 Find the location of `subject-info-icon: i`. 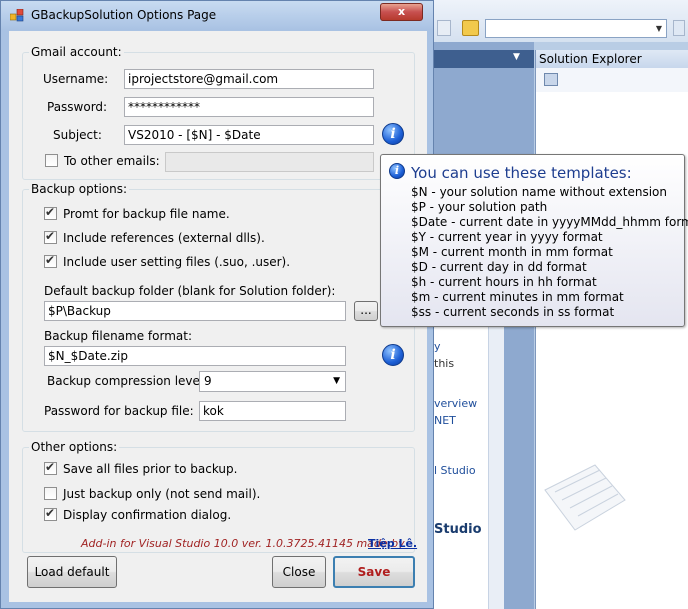

subject-info-icon: i is located at coordinates (393, 134).